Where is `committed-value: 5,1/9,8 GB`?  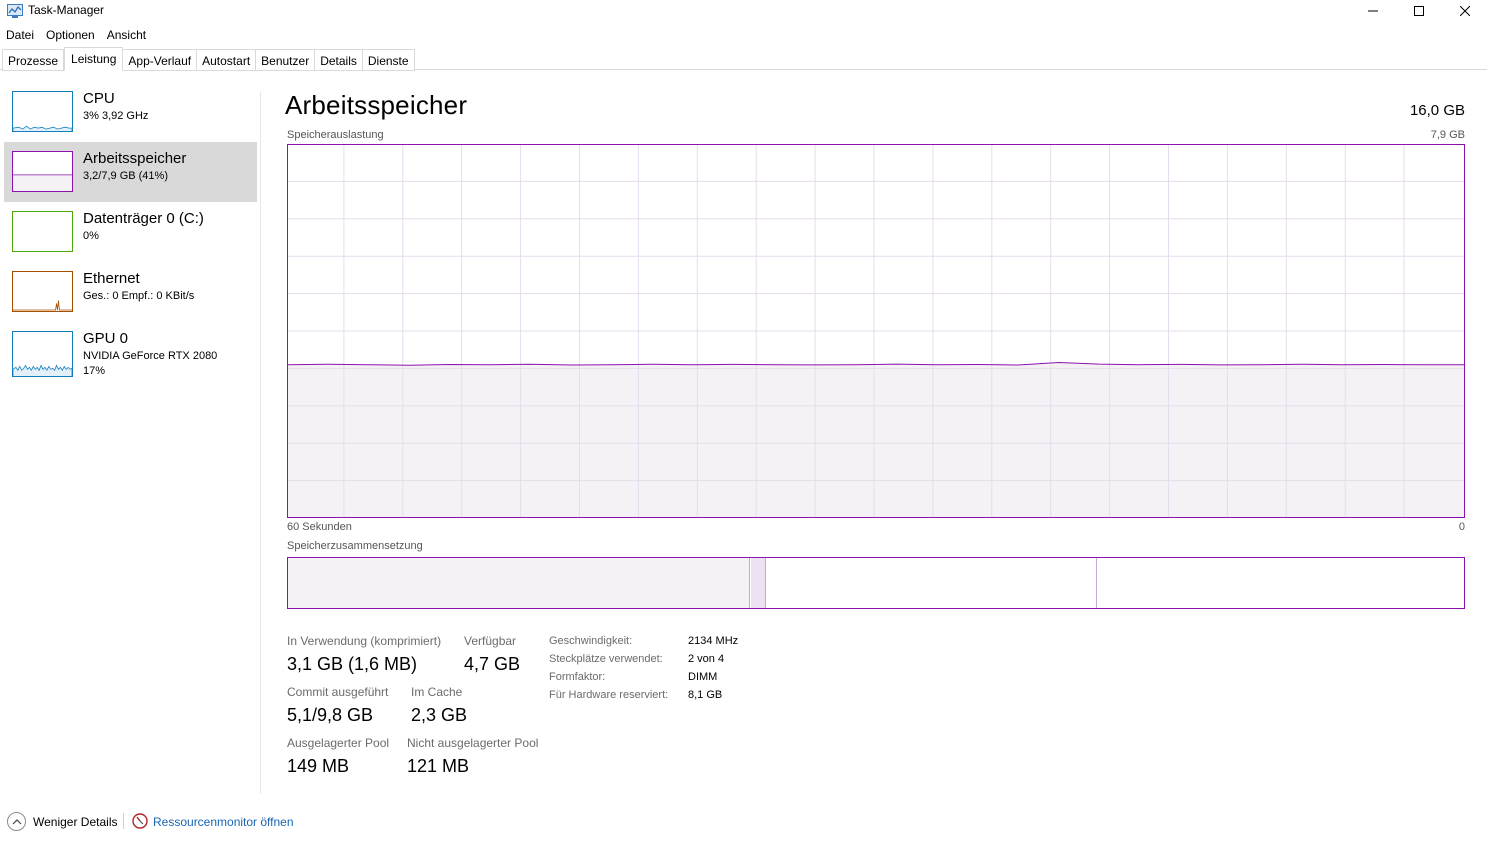 committed-value: 5,1/9,8 GB is located at coordinates (330, 715).